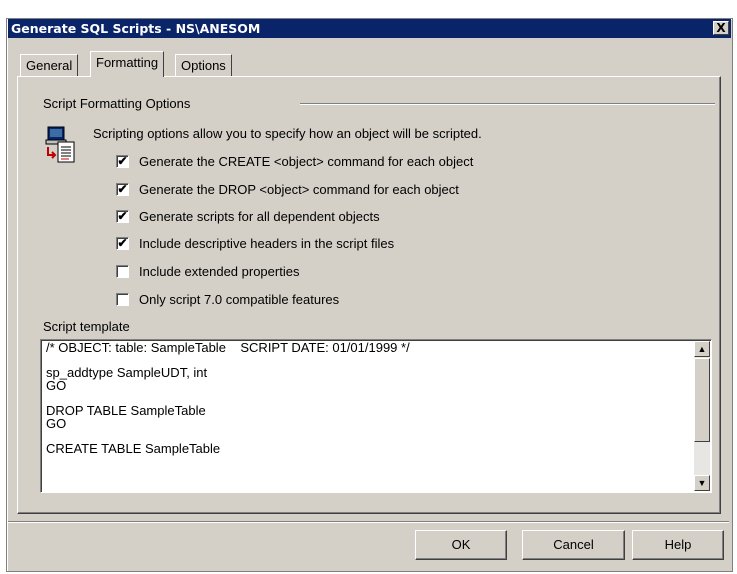 This screenshot has width=737, height=574. I want to click on checkbox-extended-properties, so click(122, 271).